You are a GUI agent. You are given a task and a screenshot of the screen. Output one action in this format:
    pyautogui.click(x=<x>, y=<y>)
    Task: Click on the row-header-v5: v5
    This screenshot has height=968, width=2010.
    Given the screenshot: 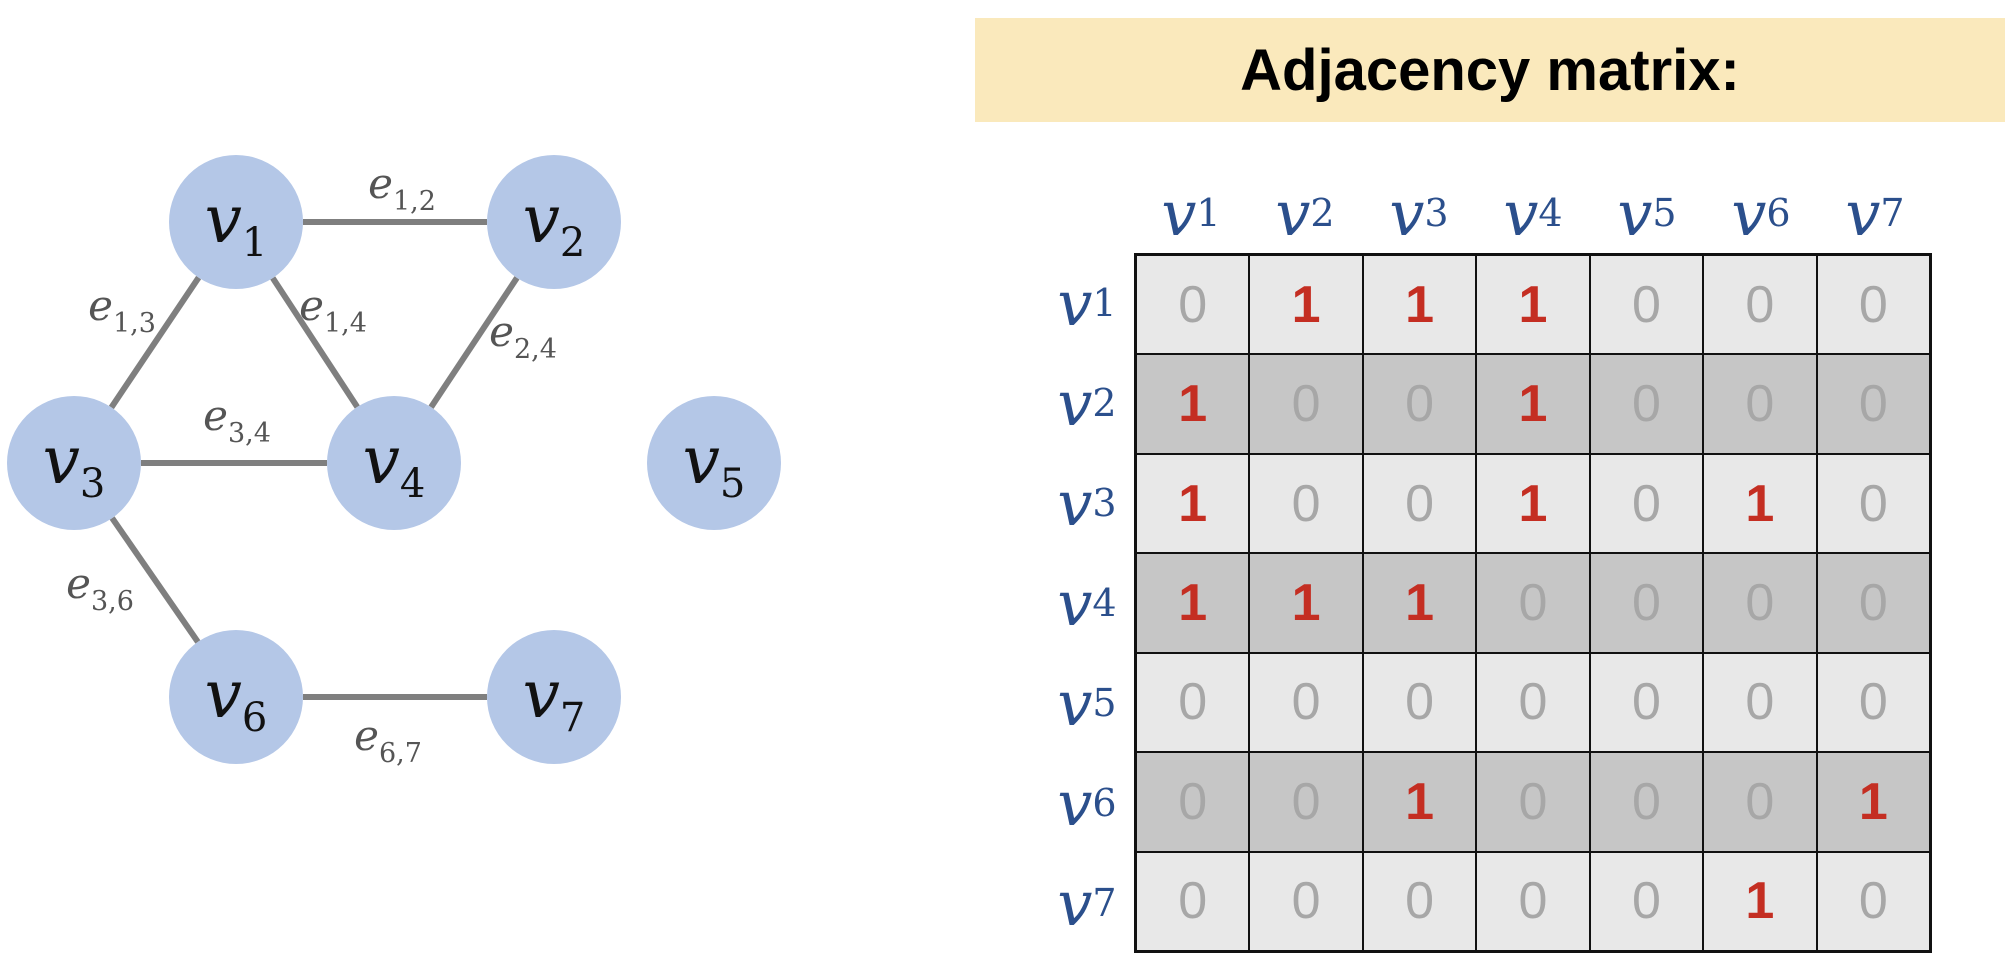 What is the action you would take?
    pyautogui.click(x=1087, y=703)
    